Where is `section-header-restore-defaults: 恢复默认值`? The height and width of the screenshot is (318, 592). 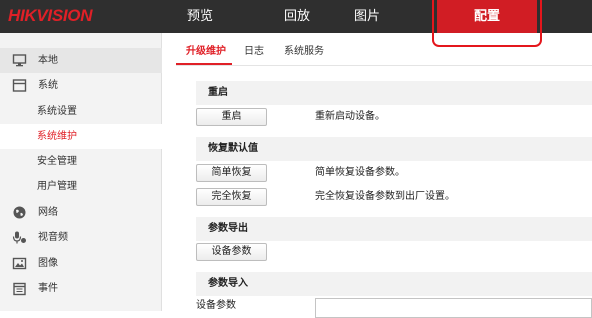
section-header-restore-defaults: 恢复默认值 is located at coordinates (394, 149).